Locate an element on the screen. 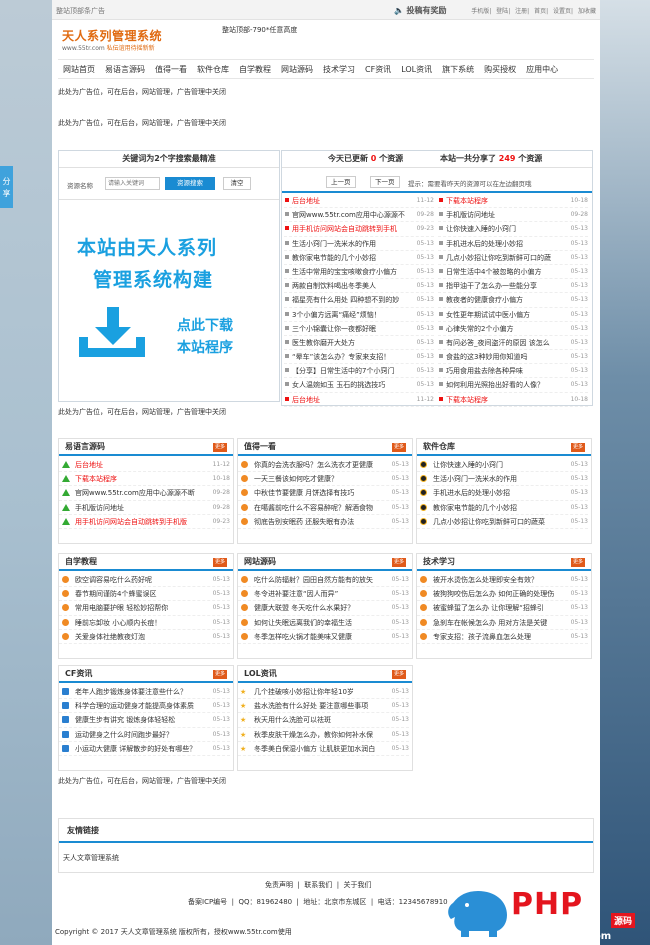 This screenshot has height=945, width=650. list-item: 中秋佳节要健康 月饼选择有技巧 05-13 is located at coordinates (323, 493).